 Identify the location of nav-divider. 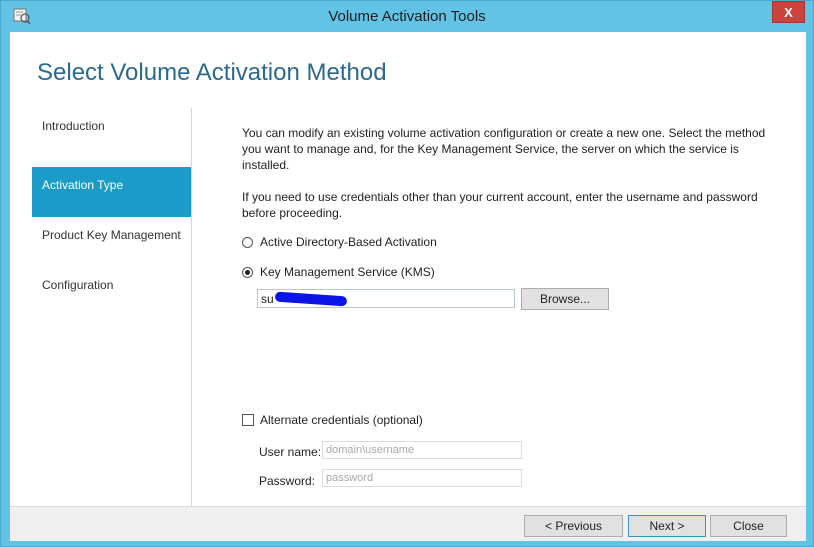
(191, 308).